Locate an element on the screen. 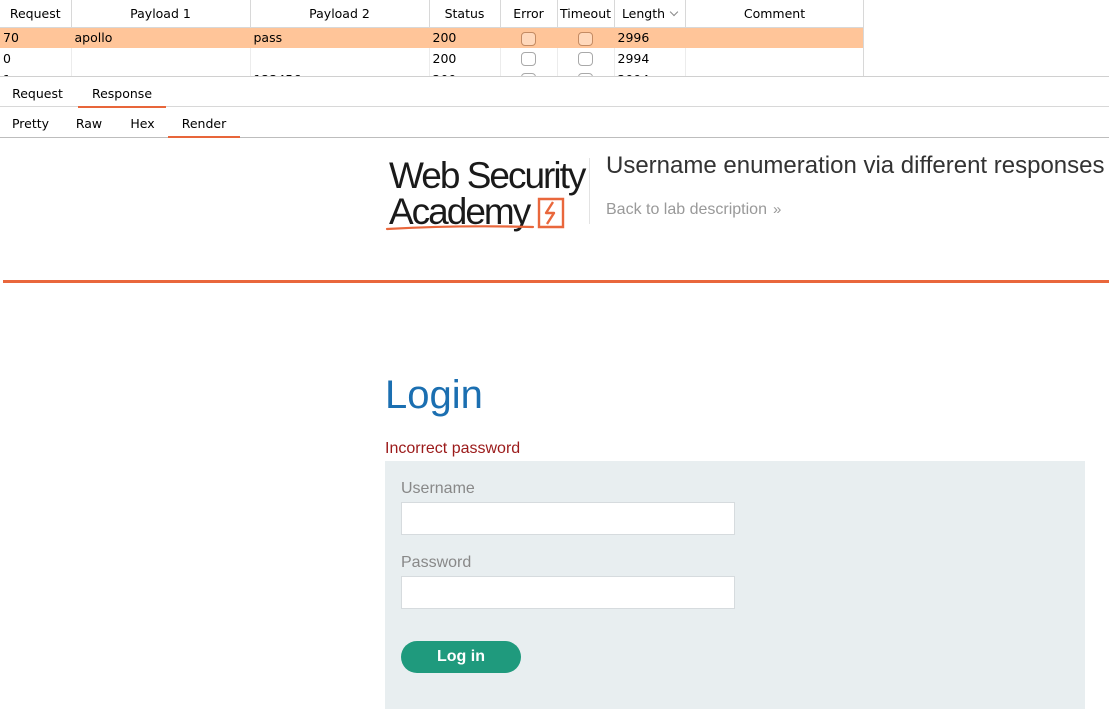 This screenshot has height=709, width=1109. header-divider is located at coordinates (589, 191).